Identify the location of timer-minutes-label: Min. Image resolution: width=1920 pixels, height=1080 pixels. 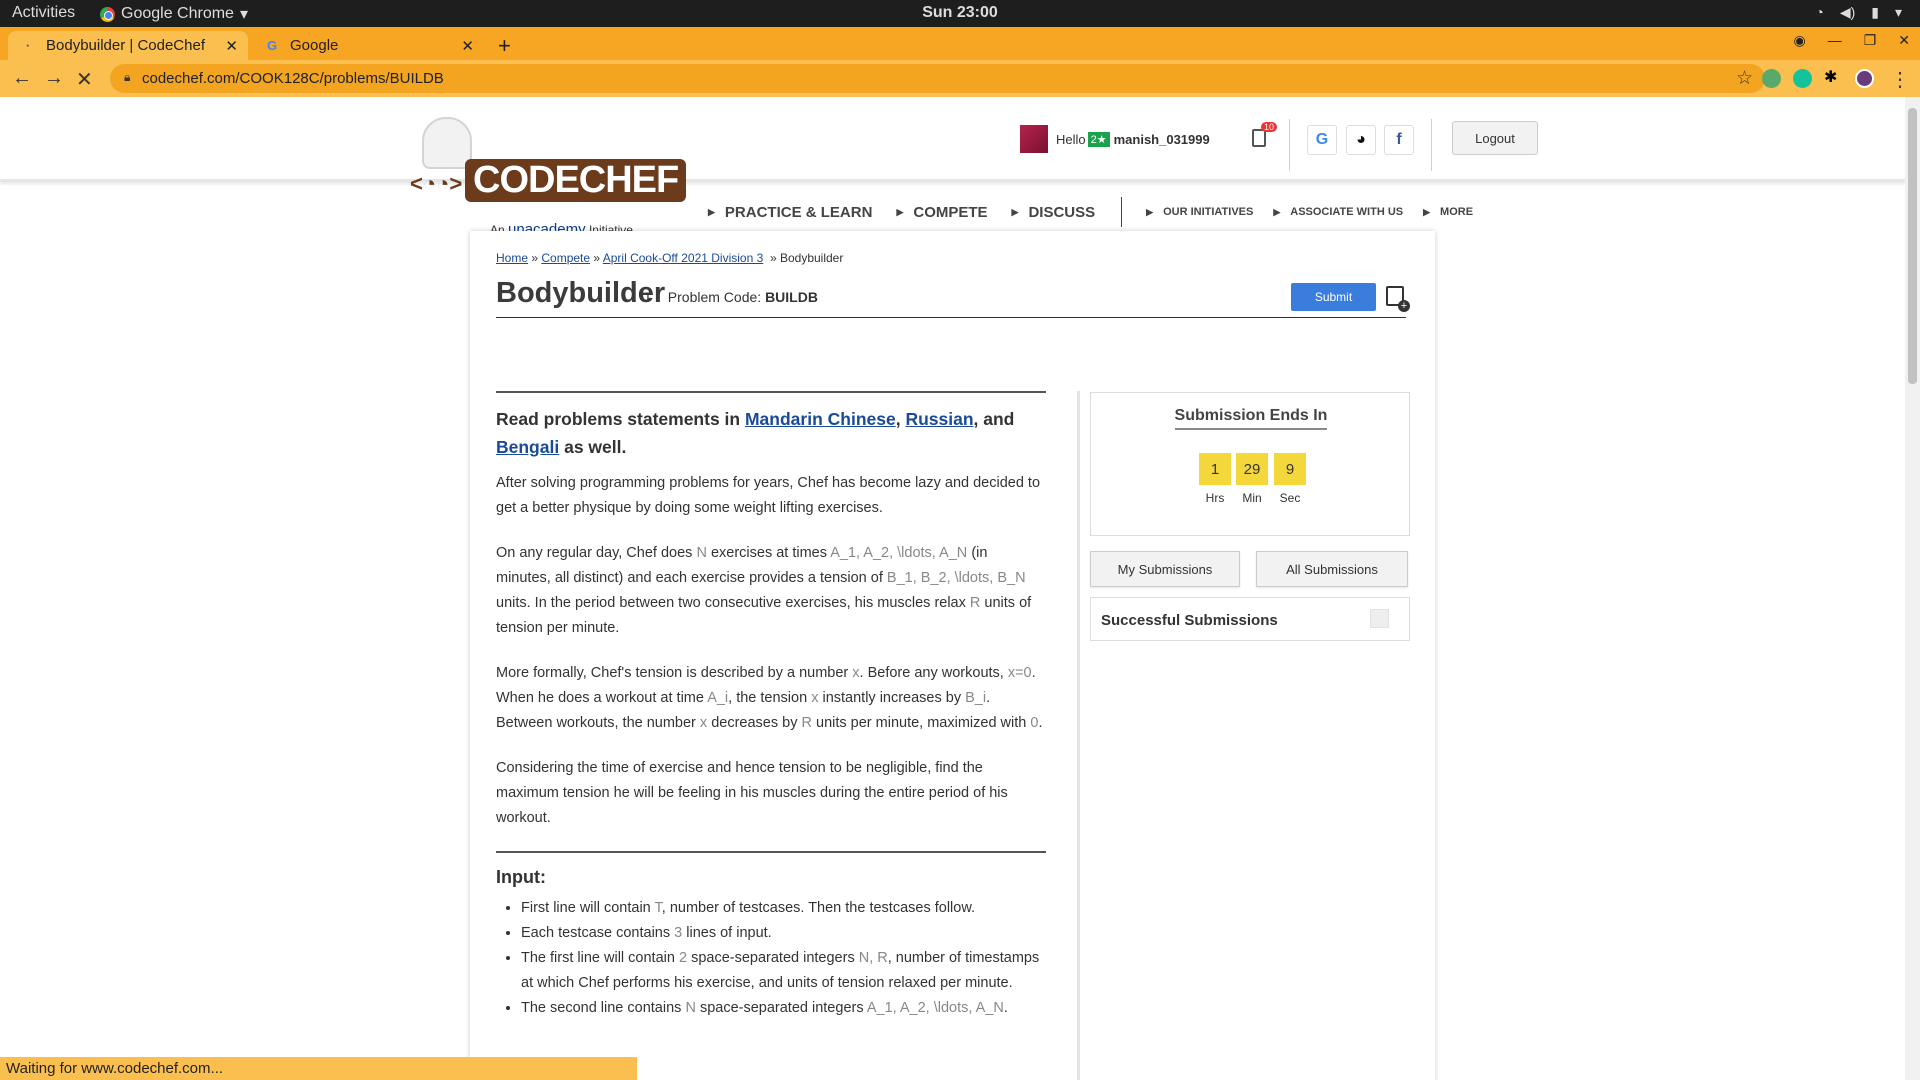
(1252, 498).